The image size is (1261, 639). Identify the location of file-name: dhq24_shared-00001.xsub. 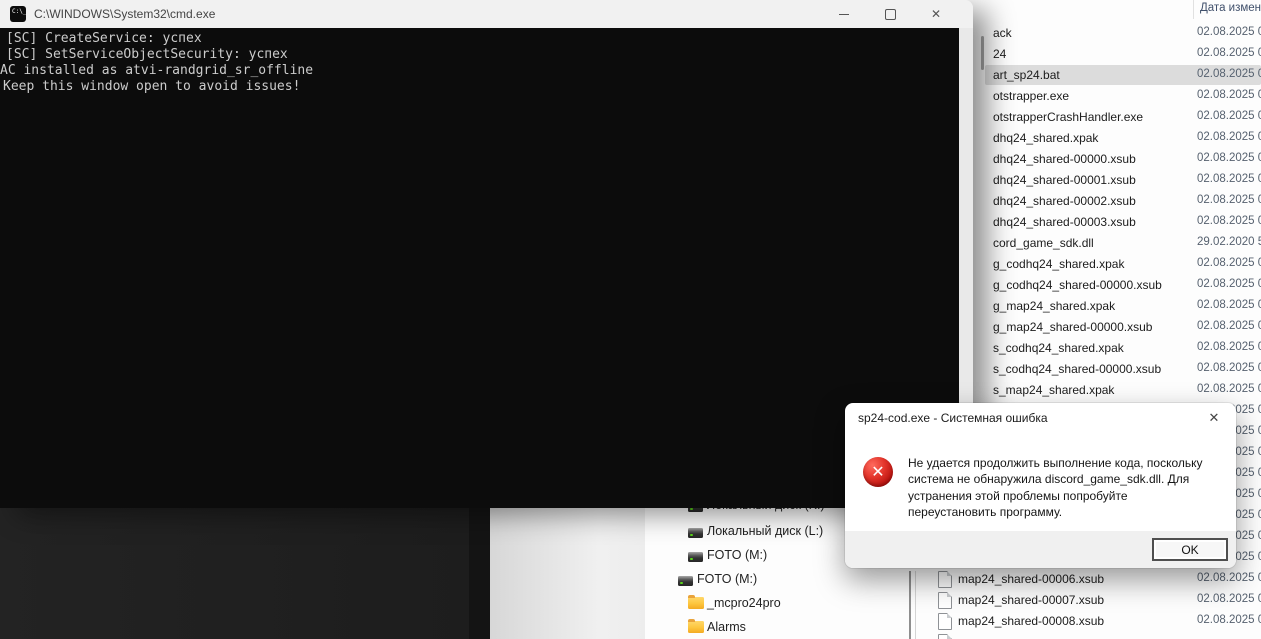
(1064, 180).